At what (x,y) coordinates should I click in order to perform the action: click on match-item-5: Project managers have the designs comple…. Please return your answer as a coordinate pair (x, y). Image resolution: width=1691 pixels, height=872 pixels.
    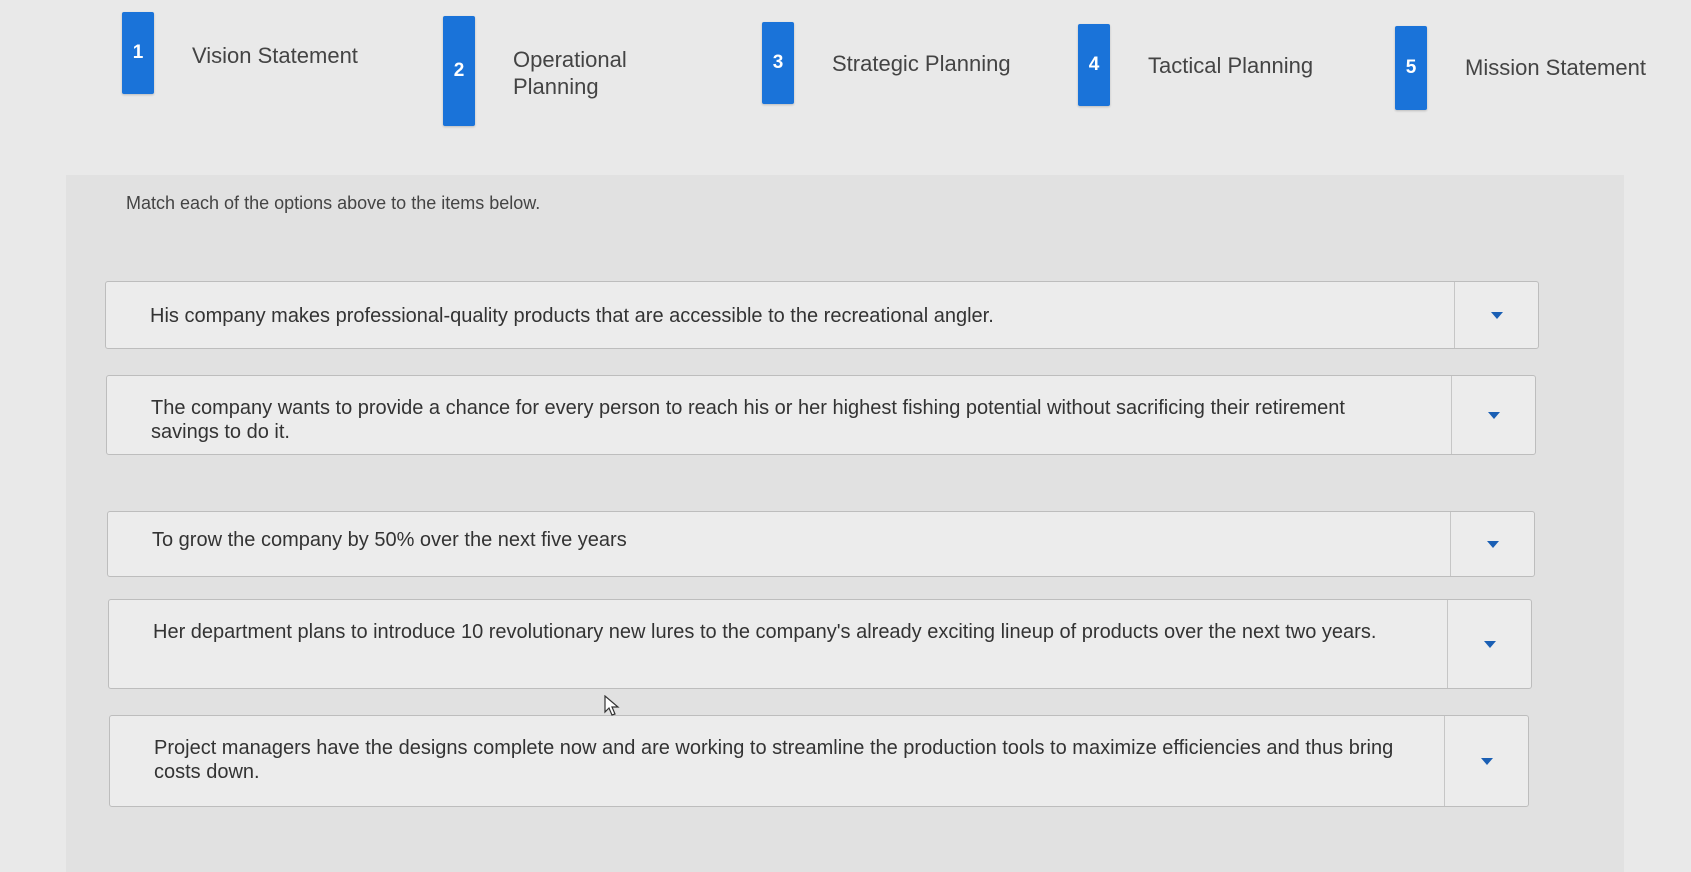
    Looking at the image, I should click on (819, 761).